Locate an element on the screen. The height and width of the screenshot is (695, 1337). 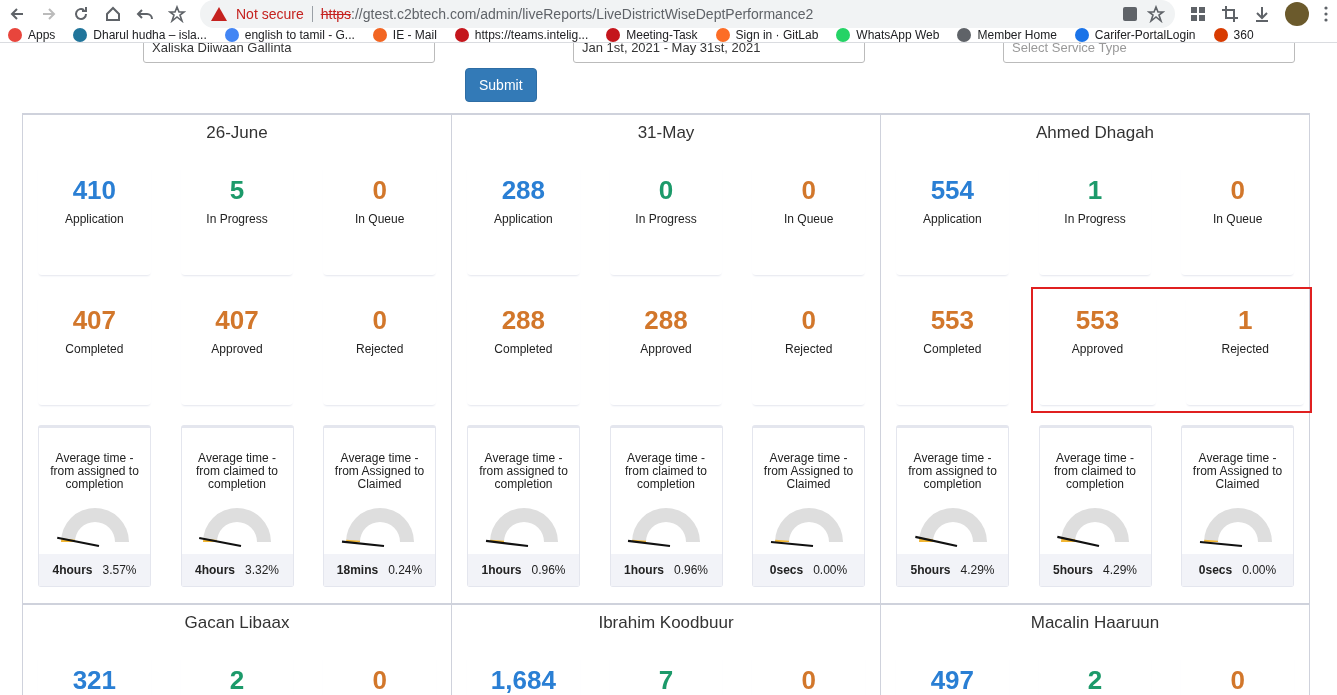
bookmark-link: WhatsApp Web is located at coordinates (888, 35).